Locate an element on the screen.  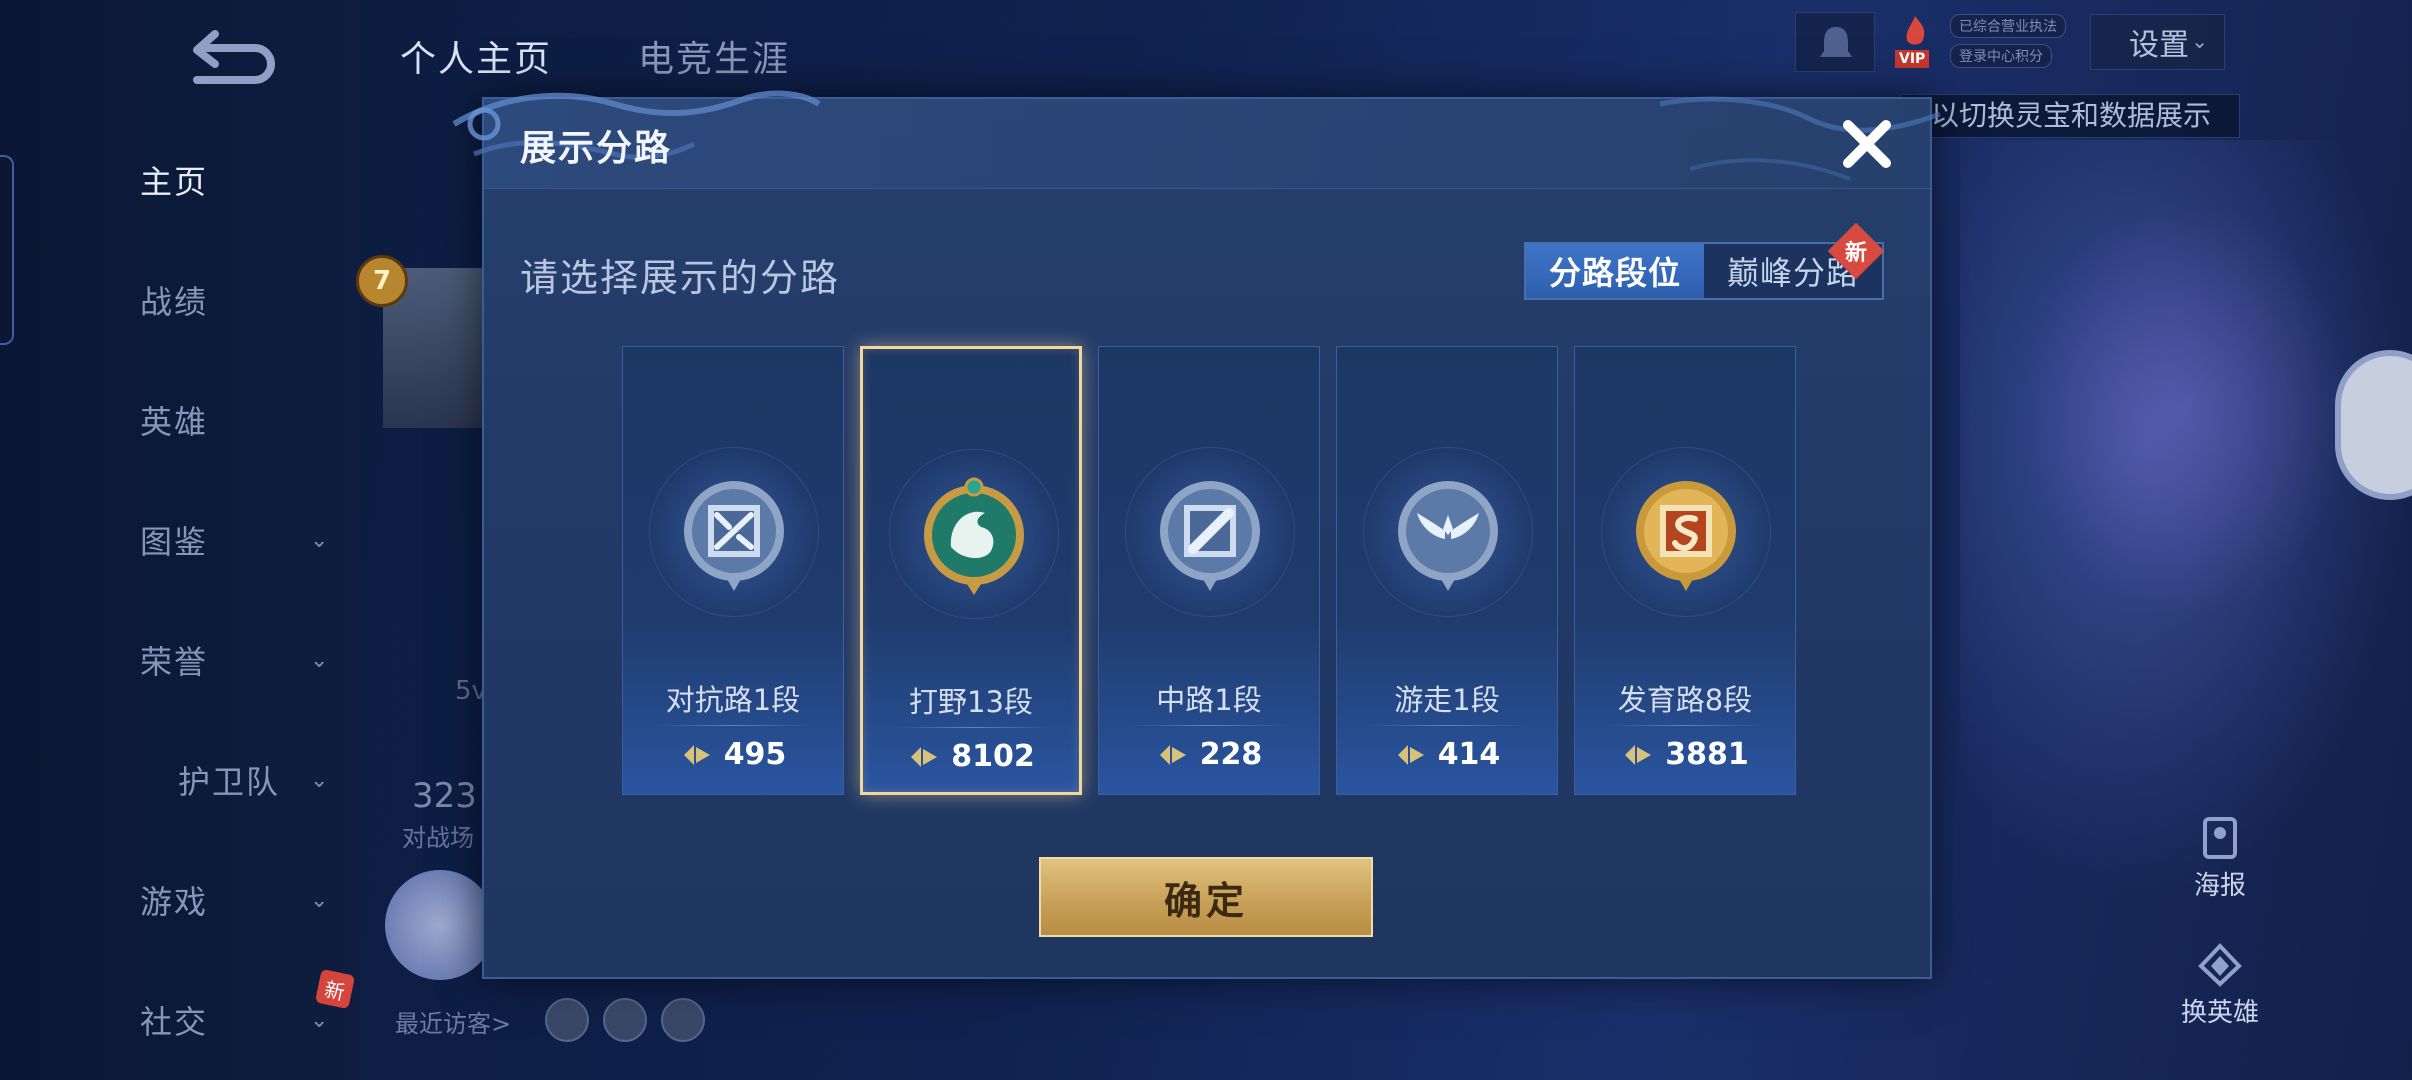
sidebar-item-social: 社交 ⌄ is located at coordinates (240, 1020).